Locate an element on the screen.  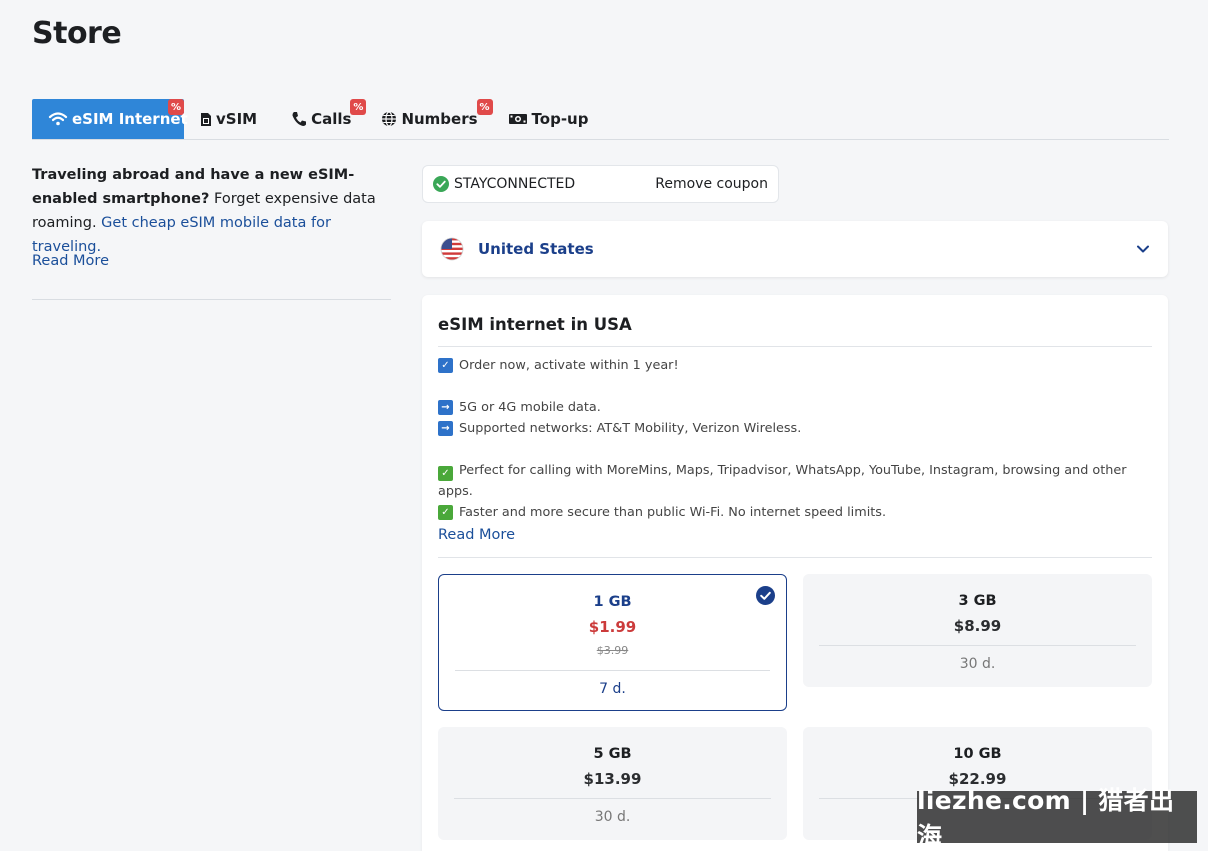
remove-coupon-button: Remove coupon is located at coordinates (711, 184).